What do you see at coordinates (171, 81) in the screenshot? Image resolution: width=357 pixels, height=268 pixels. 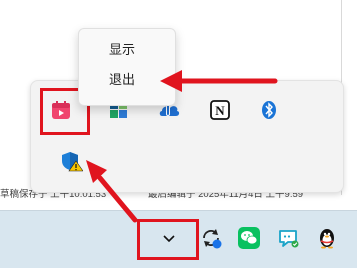 I see `arrow-to-exit-head` at bounding box center [171, 81].